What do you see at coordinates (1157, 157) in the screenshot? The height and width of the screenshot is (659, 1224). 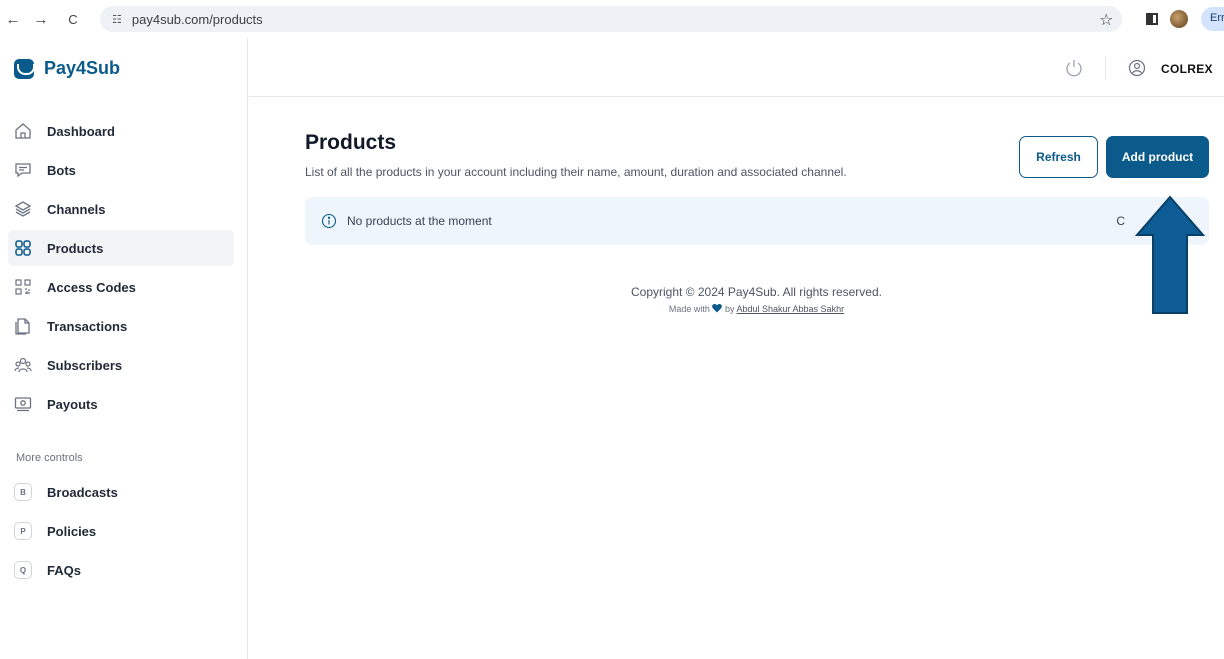 I see `add-product-button: Add product` at bounding box center [1157, 157].